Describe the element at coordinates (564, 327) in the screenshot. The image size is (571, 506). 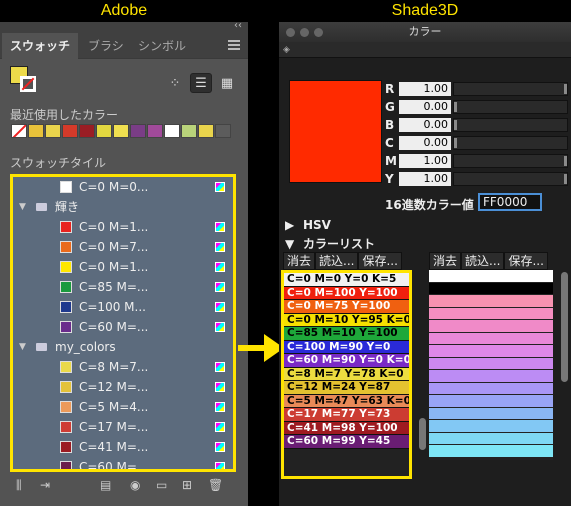
I see `scrollbar-right` at that location.